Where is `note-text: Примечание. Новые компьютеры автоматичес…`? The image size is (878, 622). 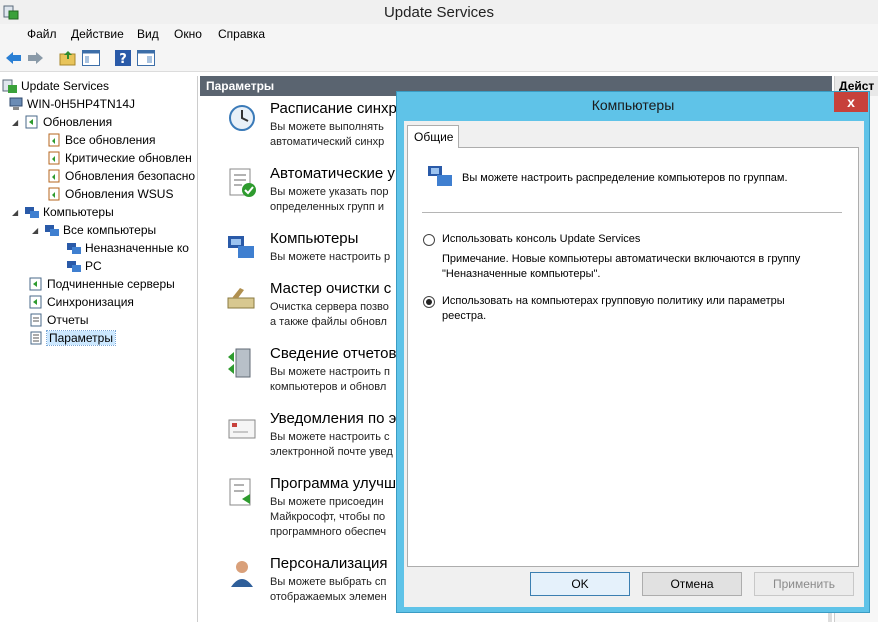 note-text: Примечание. Новые компьютеры автоматичес… is located at coordinates (621, 266).